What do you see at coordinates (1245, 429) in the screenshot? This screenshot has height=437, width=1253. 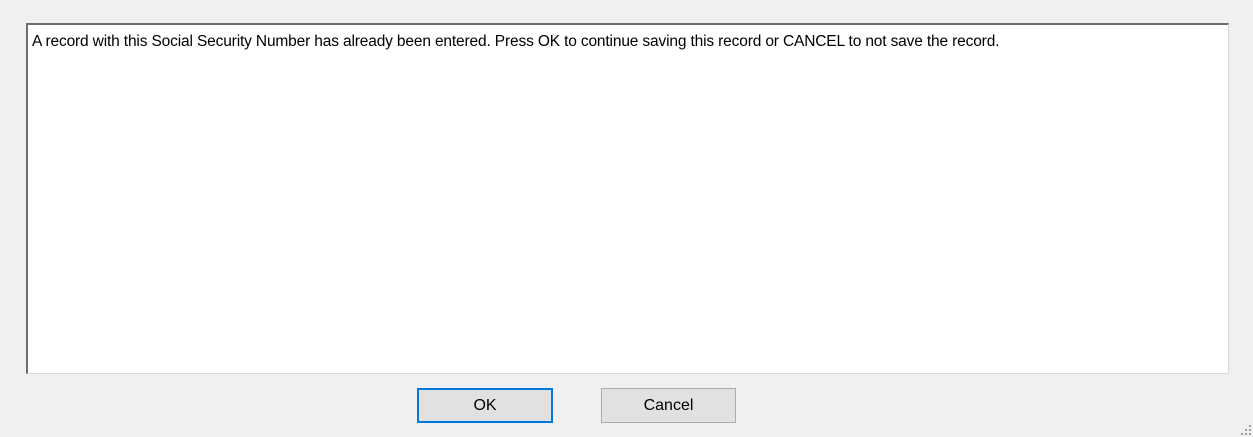 I see `resize-grip-icon` at bounding box center [1245, 429].